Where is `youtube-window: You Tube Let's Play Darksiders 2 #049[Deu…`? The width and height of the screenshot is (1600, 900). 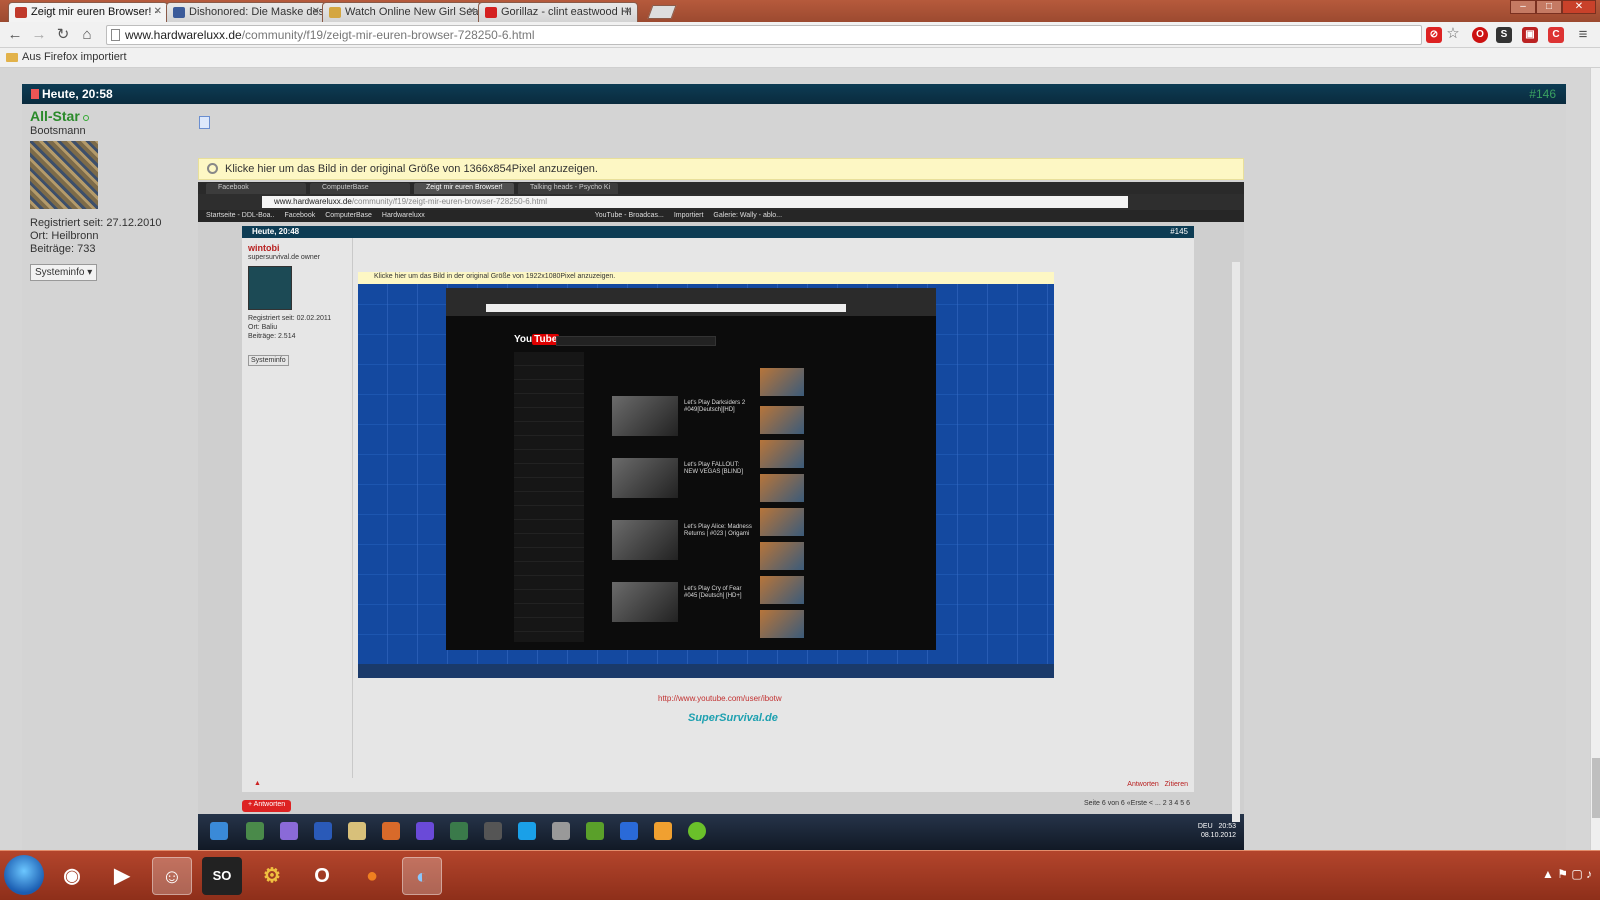
youtube-window: You Tube Let's Play Darksiders 2 #049[Deu… is located at coordinates (691, 469).